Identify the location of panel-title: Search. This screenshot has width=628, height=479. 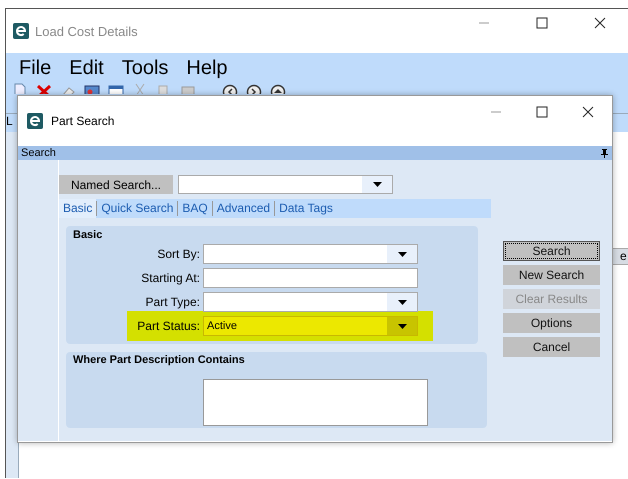
(38, 153).